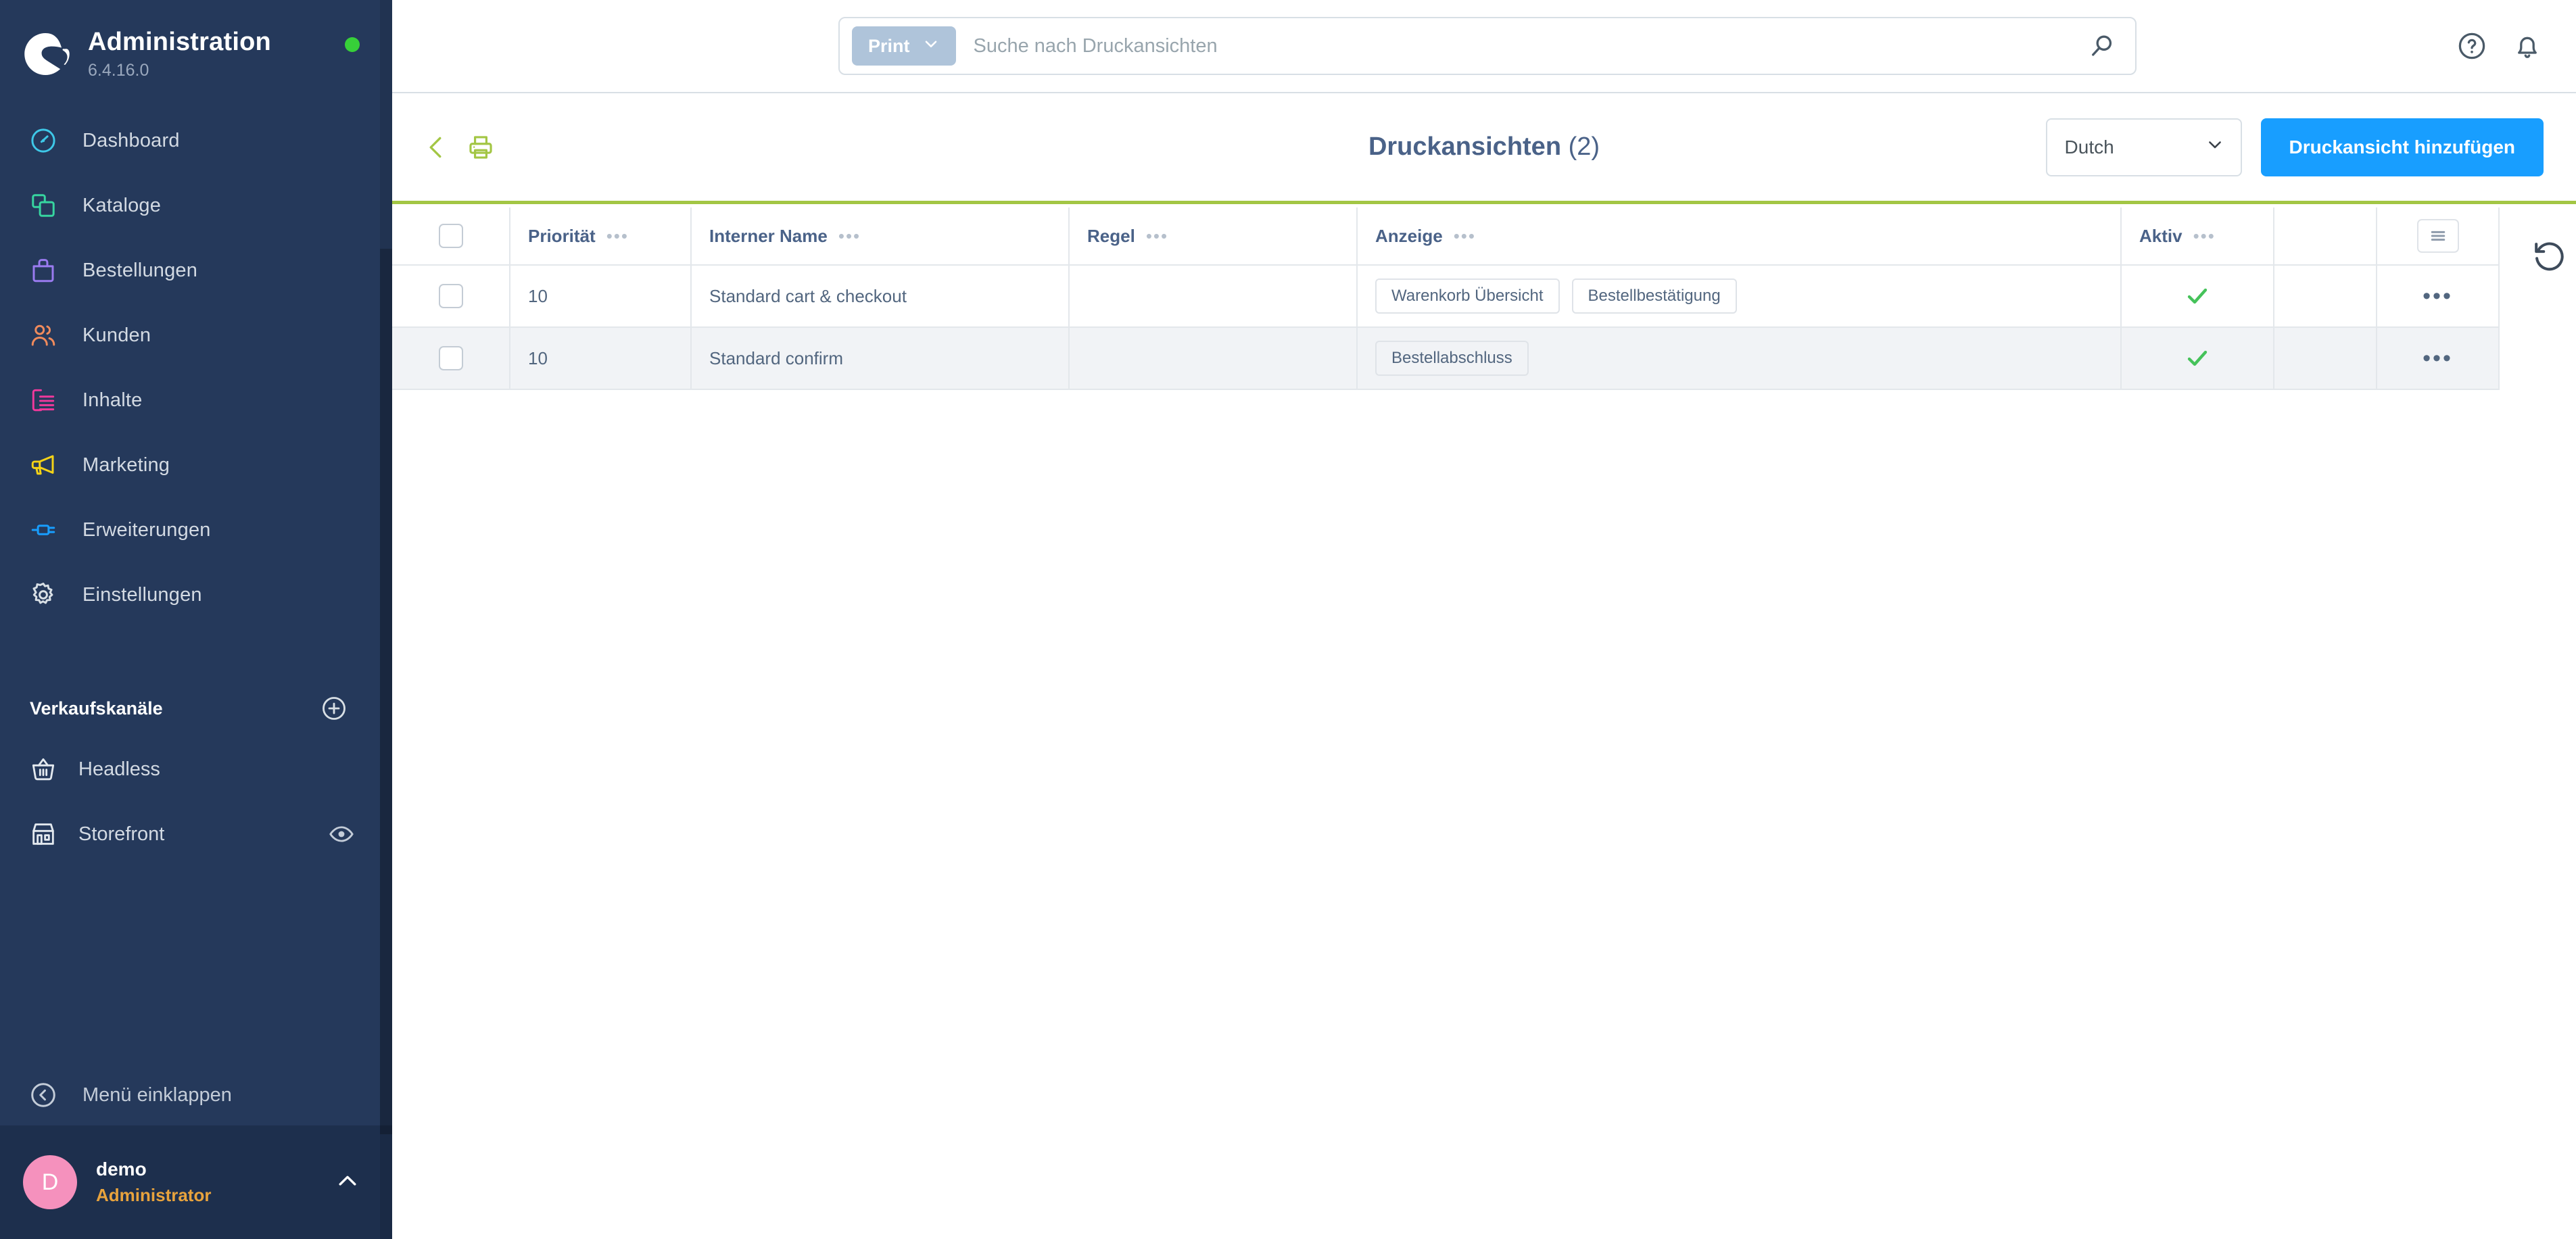 The height and width of the screenshot is (1239, 2576). What do you see at coordinates (2472, 46) in the screenshot?
I see `help-circle-icon` at bounding box center [2472, 46].